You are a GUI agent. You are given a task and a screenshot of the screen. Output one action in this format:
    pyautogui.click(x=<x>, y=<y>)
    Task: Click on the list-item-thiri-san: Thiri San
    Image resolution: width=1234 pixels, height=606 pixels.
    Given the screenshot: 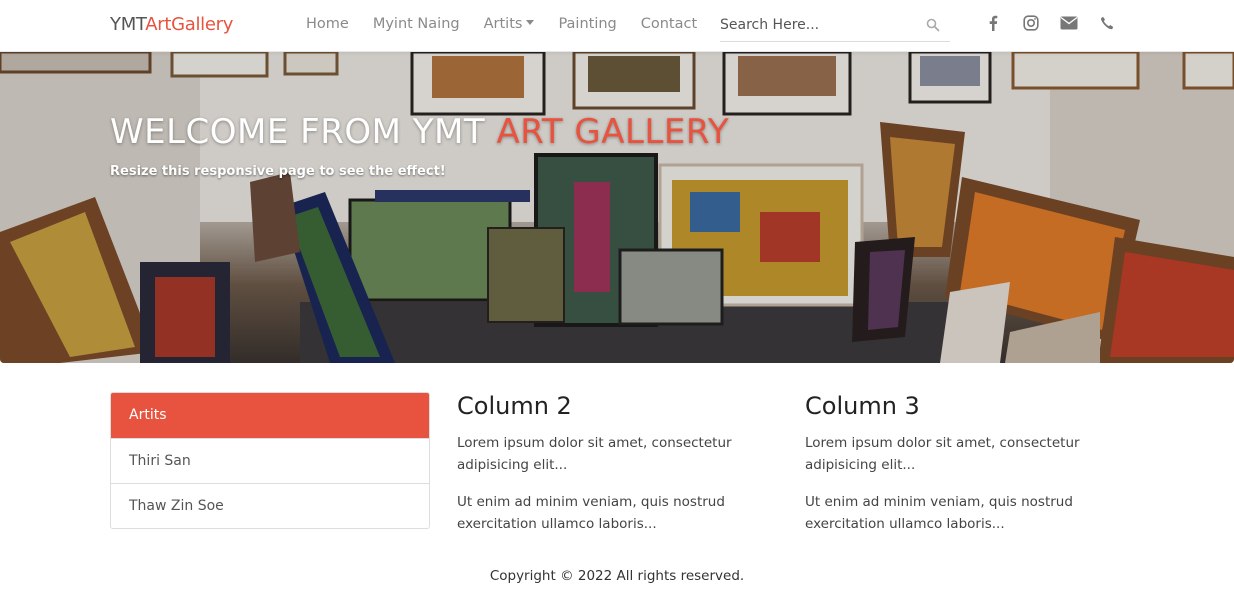 What is the action you would take?
    pyautogui.click(x=270, y=460)
    